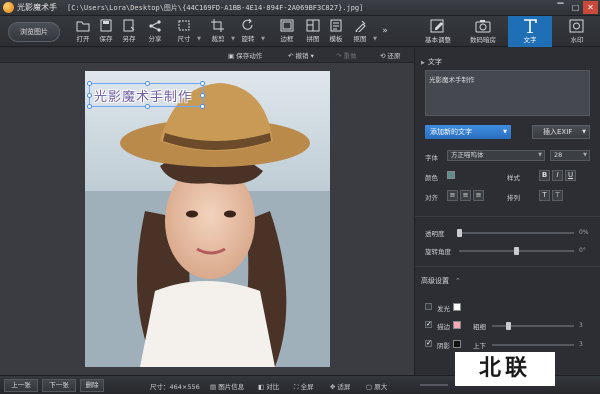  Describe the element at coordinates (143, 95) in the screenshot. I see `overlay-text: 光影魔术手制作` at that location.